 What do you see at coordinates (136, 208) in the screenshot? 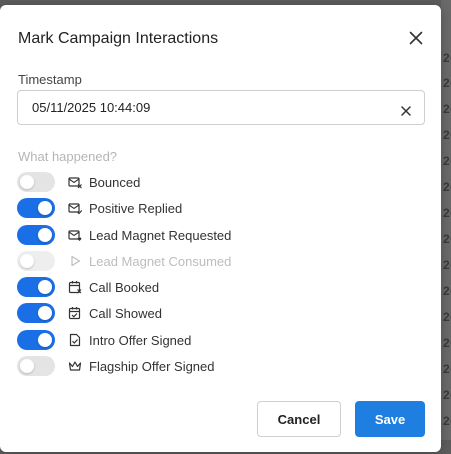
I see `option-label: Positive Replied` at bounding box center [136, 208].